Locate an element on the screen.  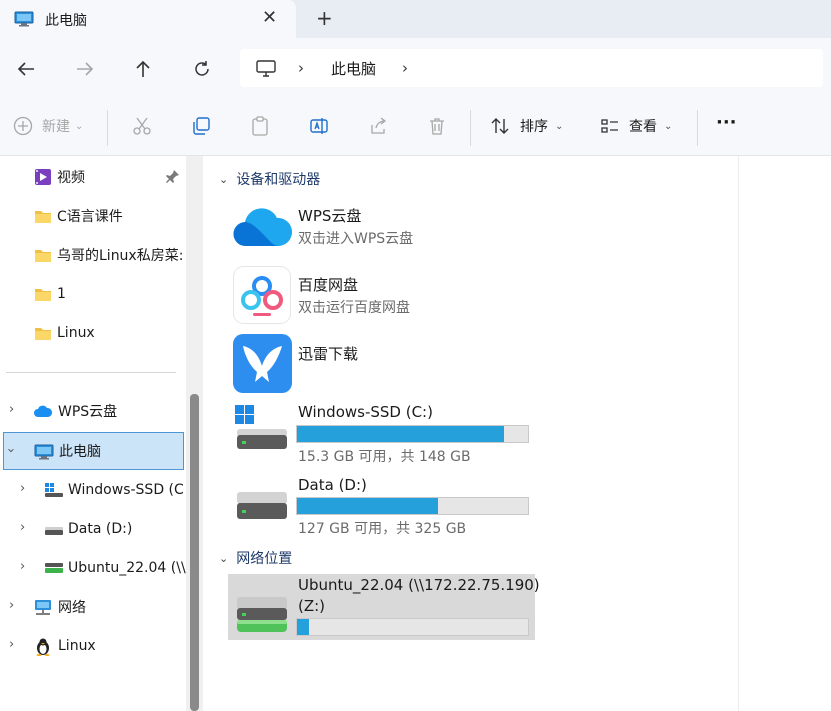
sidebar-item-label: 1 is located at coordinates (61, 294).